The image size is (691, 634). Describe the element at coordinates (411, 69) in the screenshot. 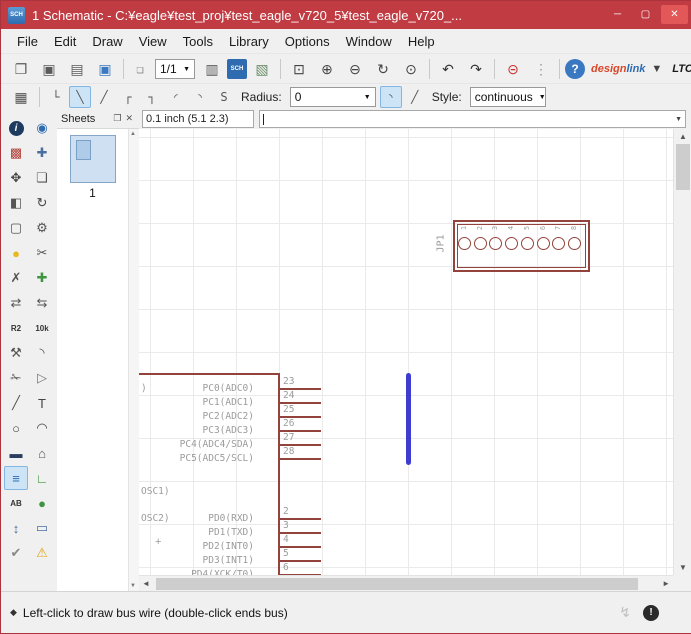

I see `zoom-select-button: ⊙` at that location.